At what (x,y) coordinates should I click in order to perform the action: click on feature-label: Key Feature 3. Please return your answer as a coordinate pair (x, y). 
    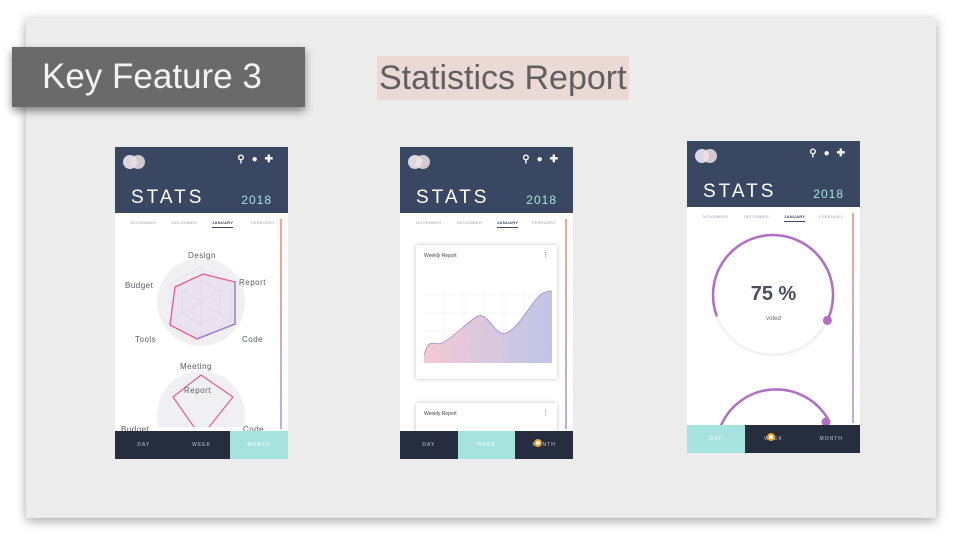
    Looking at the image, I should click on (158, 77).